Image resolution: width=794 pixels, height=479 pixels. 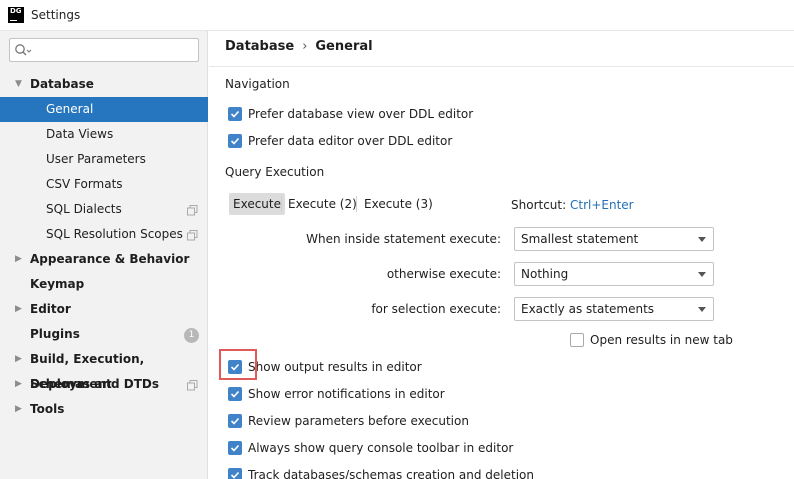 What do you see at coordinates (398, 204) in the screenshot?
I see `tab-execute-3: Execute (3)` at bounding box center [398, 204].